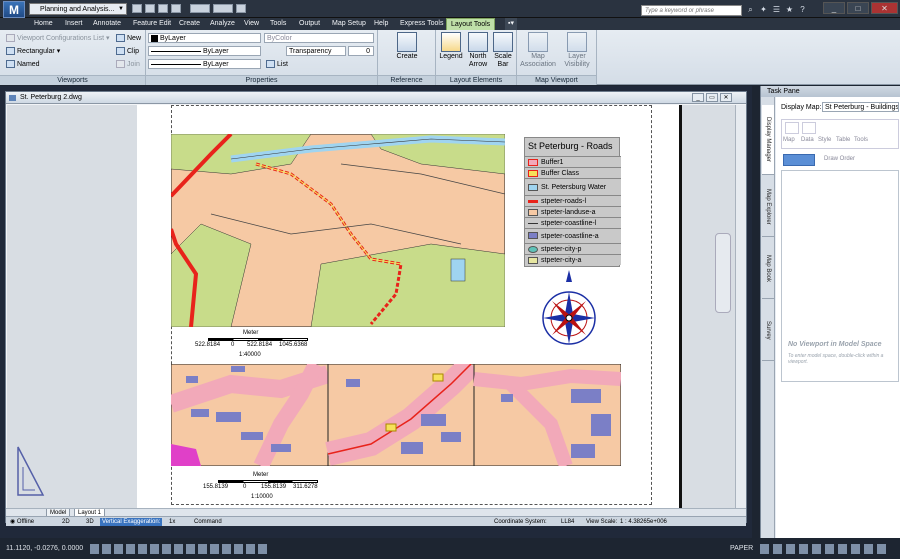 This screenshot has height=559, width=900. Describe the element at coordinates (200, 8) in the screenshot. I see `undo-icon` at that location.